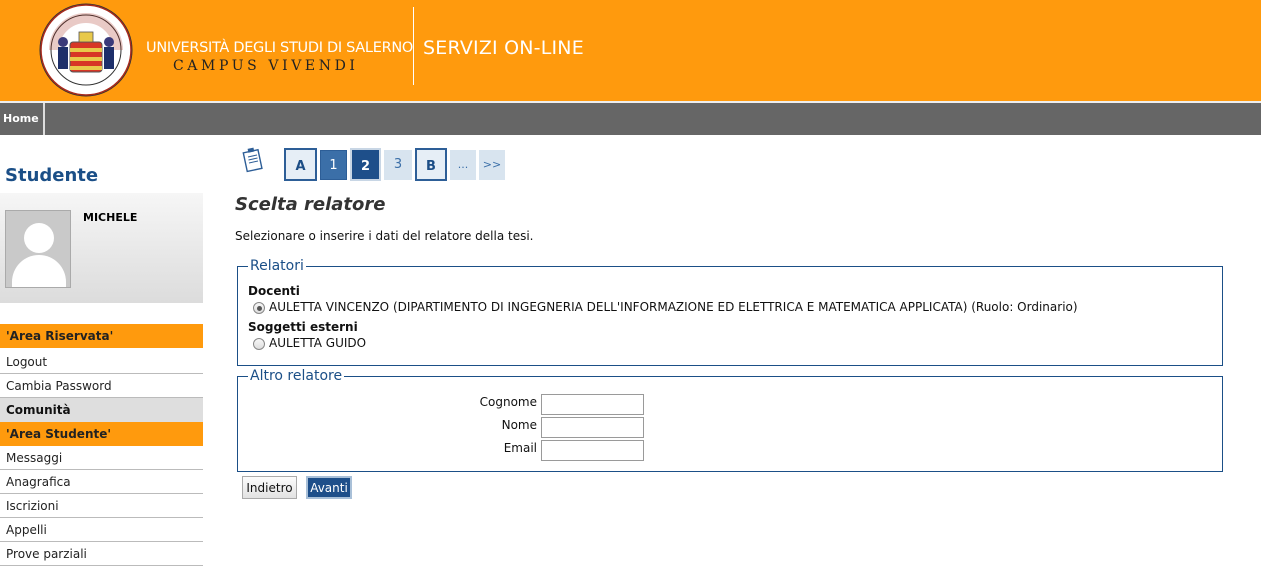 This screenshot has width=1261, height=566. I want to click on nome-label: Nome, so click(519, 425).